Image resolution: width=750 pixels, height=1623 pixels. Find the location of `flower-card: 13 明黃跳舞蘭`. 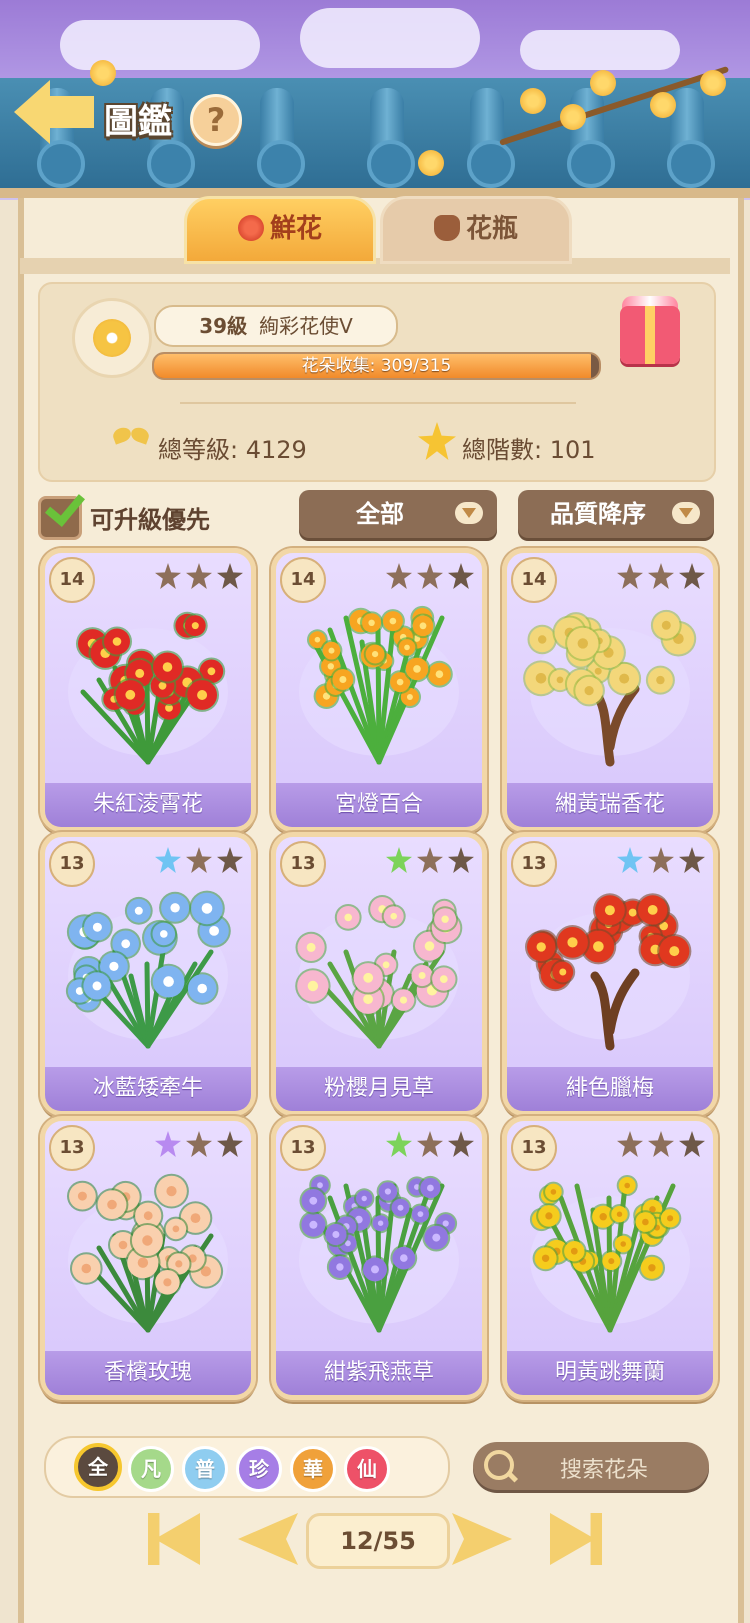

flower-card: 13 明黃跳舞蘭 is located at coordinates (610, 1258).